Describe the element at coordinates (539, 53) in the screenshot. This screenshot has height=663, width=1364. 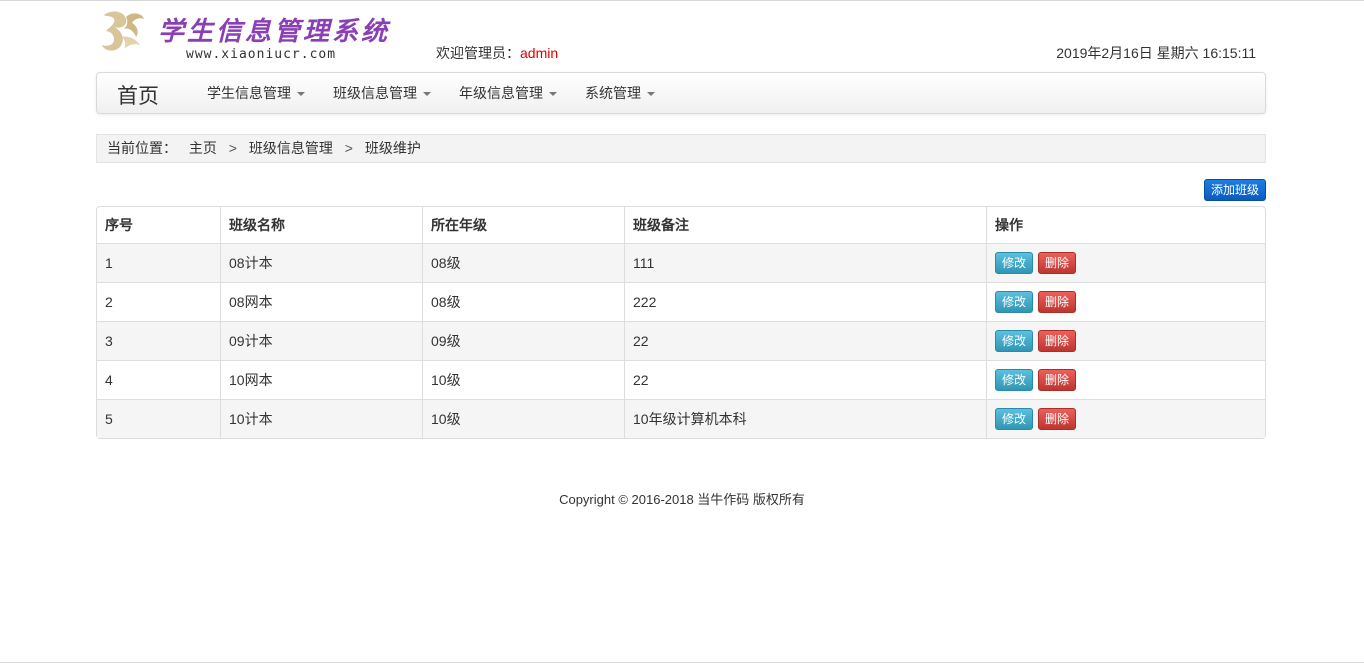
I see `username: admin` at that location.